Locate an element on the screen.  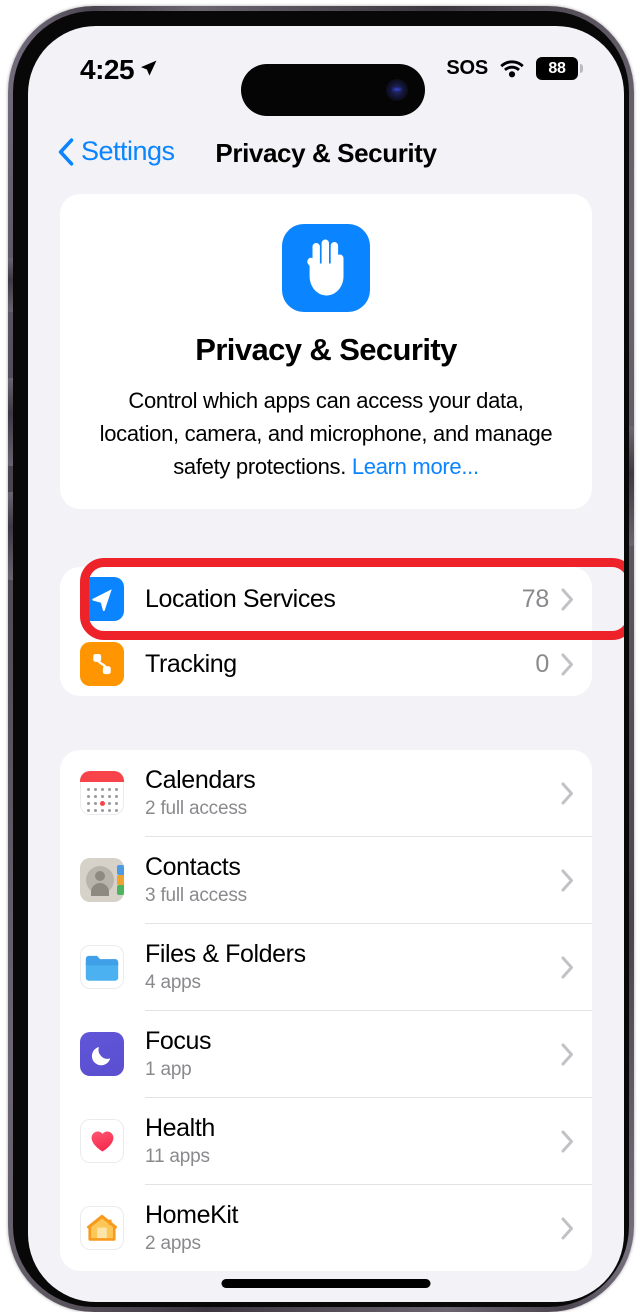
folder-icon is located at coordinates (102, 967).